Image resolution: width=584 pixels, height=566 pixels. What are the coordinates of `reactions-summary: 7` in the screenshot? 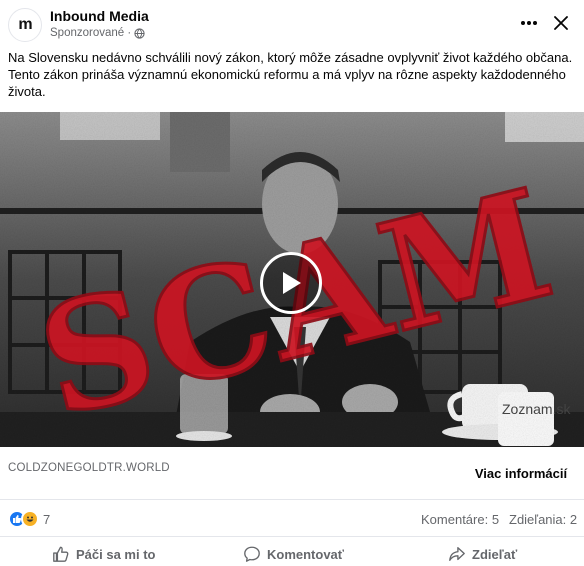 It's located at (29, 519).